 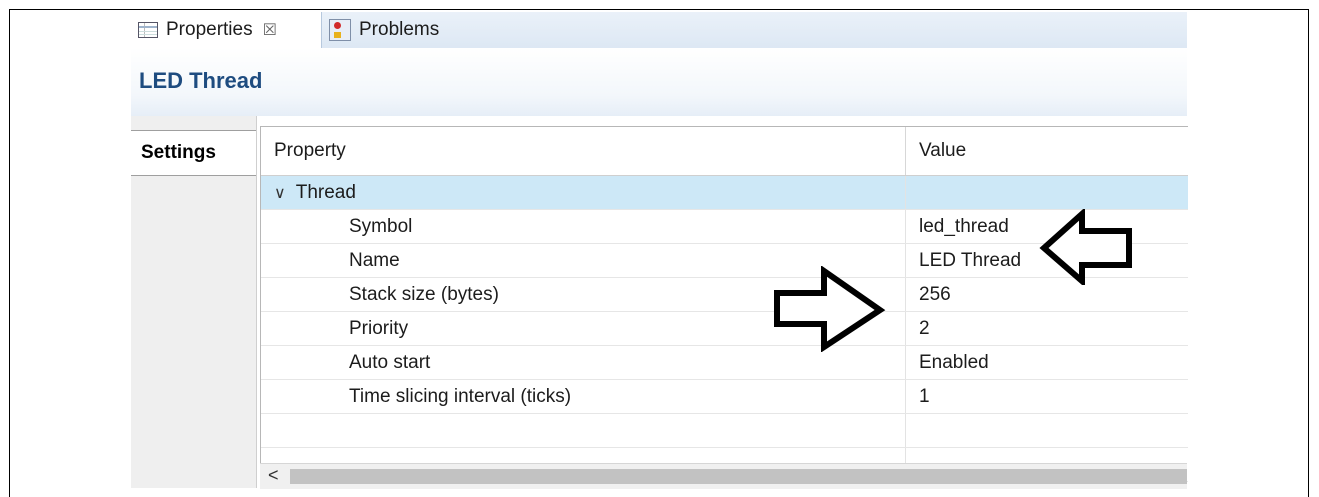 What do you see at coordinates (399, 29) in the screenshot?
I see `tab-problems-label: Problems` at bounding box center [399, 29].